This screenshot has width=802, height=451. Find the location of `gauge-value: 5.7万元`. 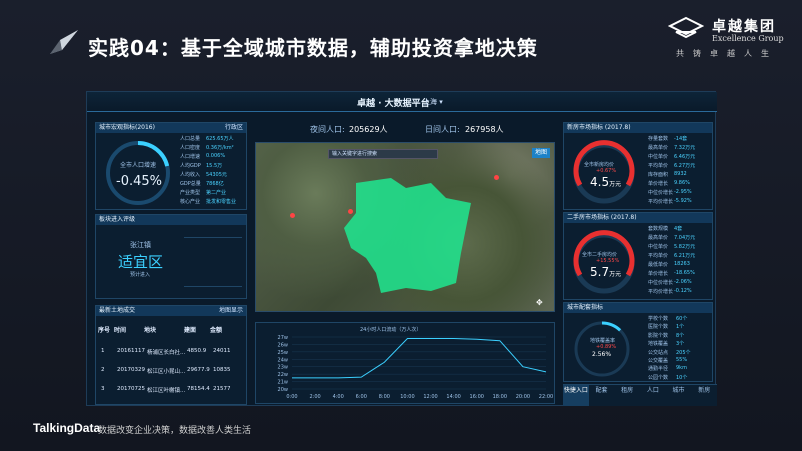

gauge-value: 5.7万元 is located at coordinates (606, 272).